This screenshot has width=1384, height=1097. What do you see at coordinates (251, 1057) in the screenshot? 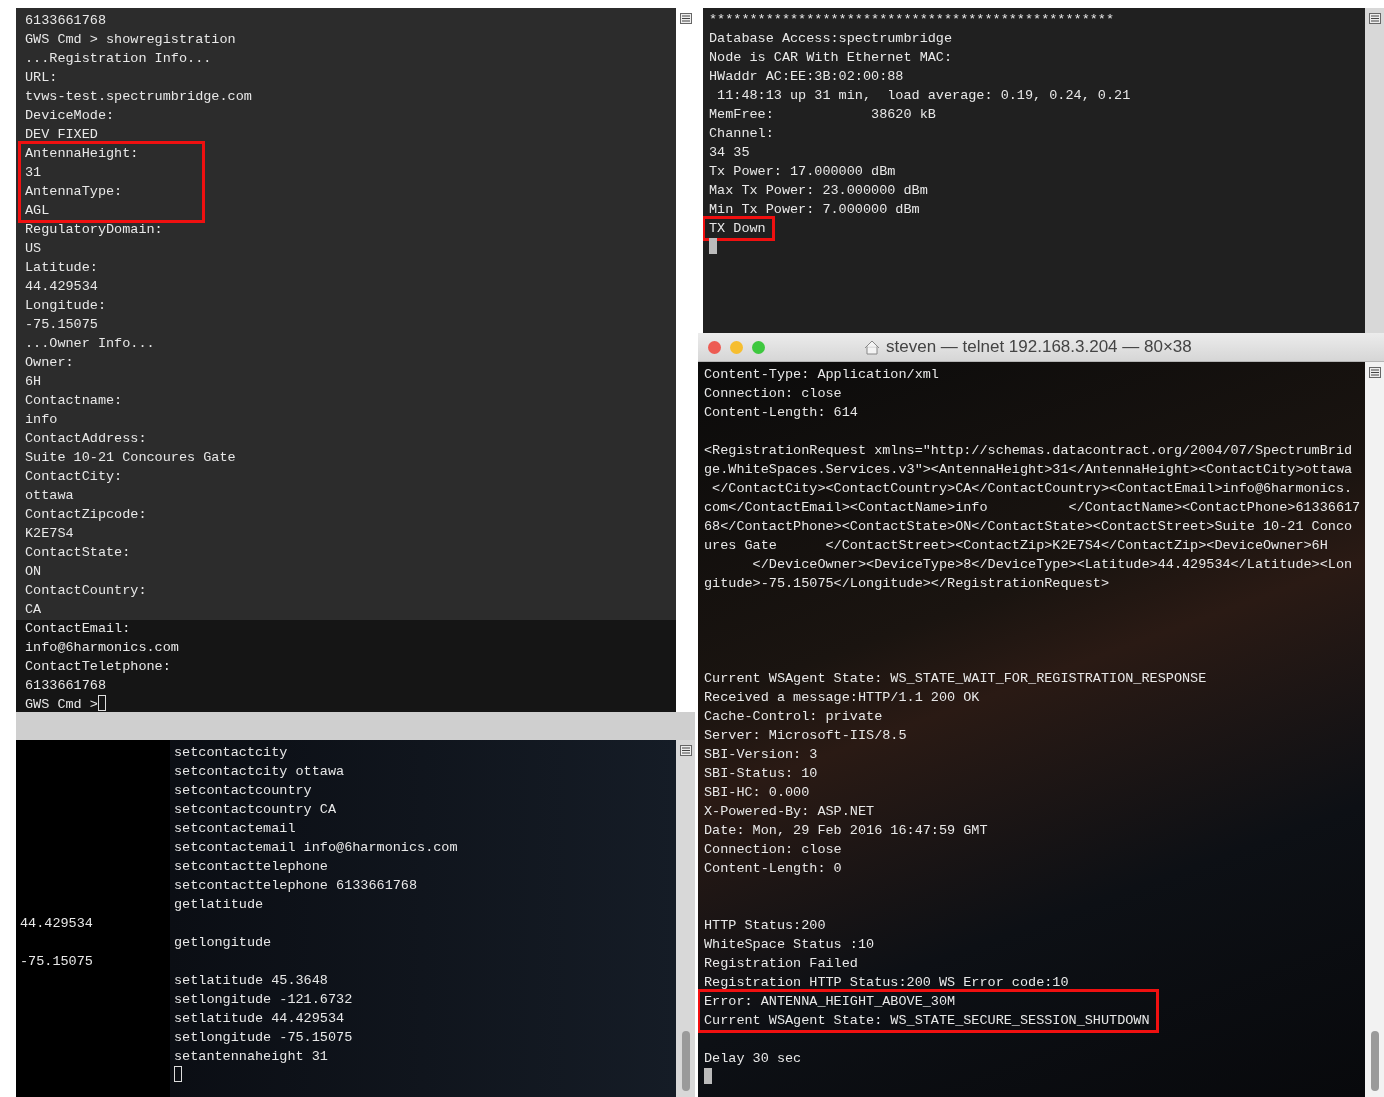
I see `terminal-line: setantennaheight 31` at bounding box center [251, 1057].